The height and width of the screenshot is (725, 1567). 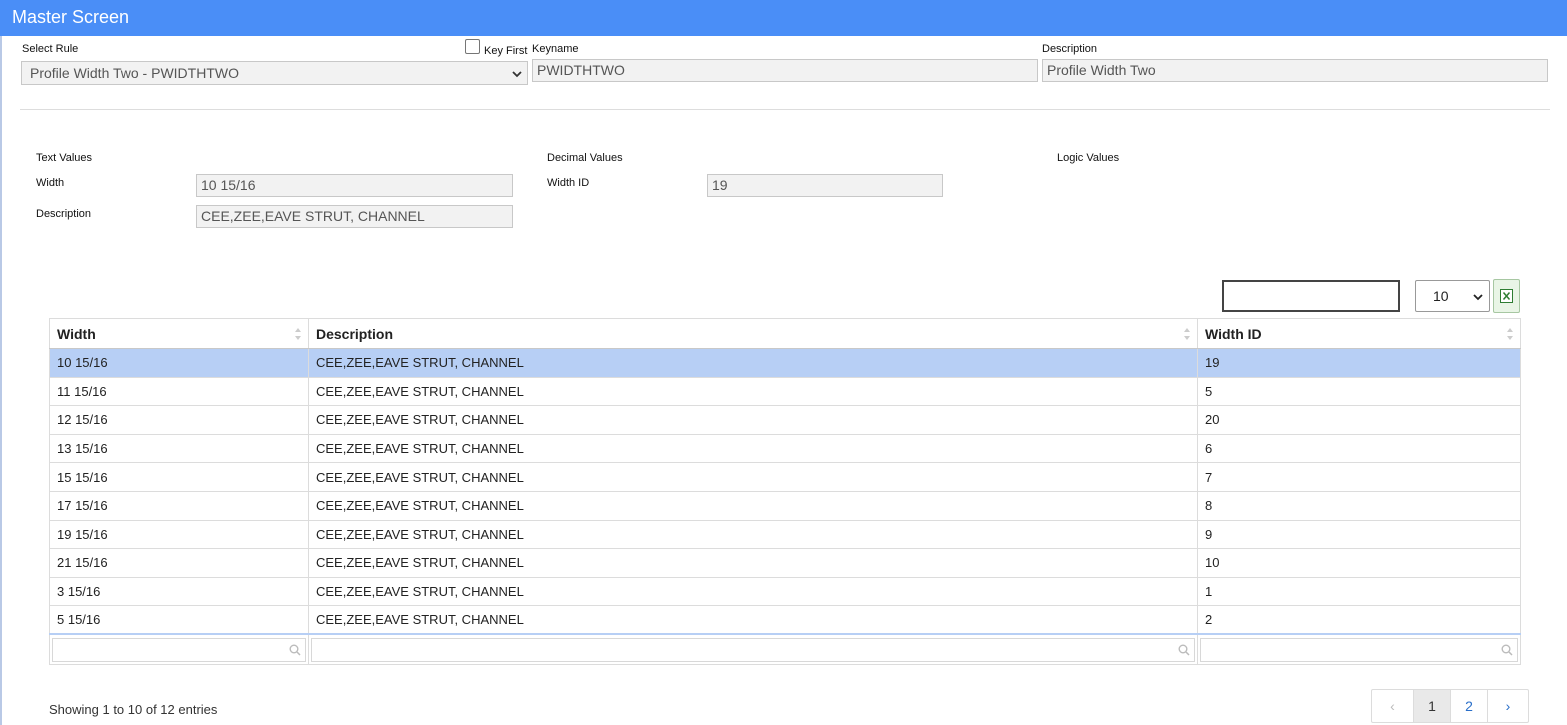 What do you see at coordinates (1088, 158) in the screenshot?
I see `logic-values-heading: Logic Values` at bounding box center [1088, 158].